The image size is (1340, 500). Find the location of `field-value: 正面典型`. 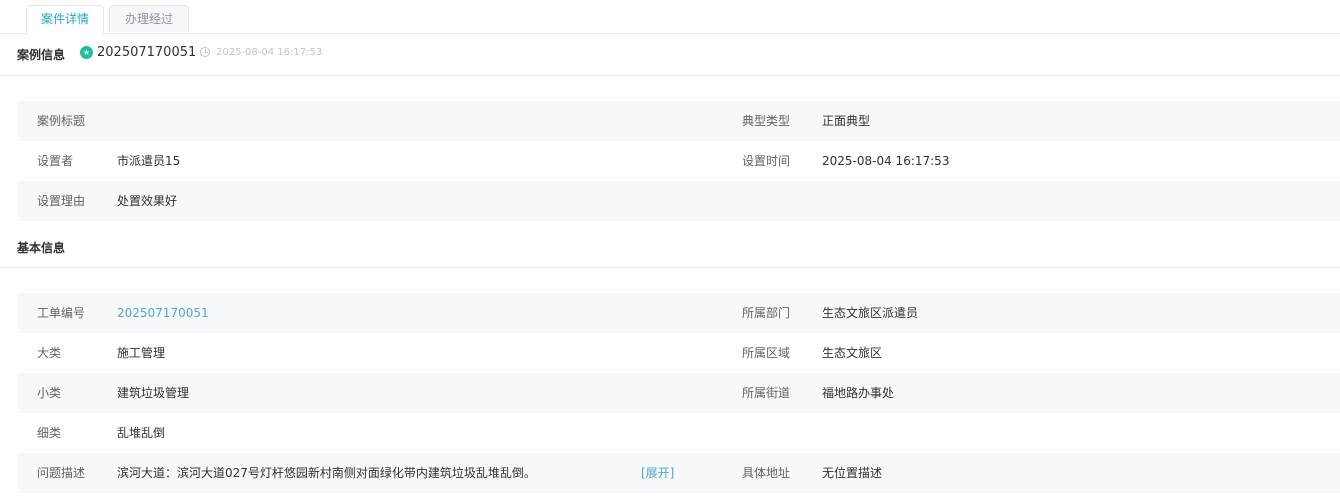

field-value: 正面典型 is located at coordinates (846, 121).